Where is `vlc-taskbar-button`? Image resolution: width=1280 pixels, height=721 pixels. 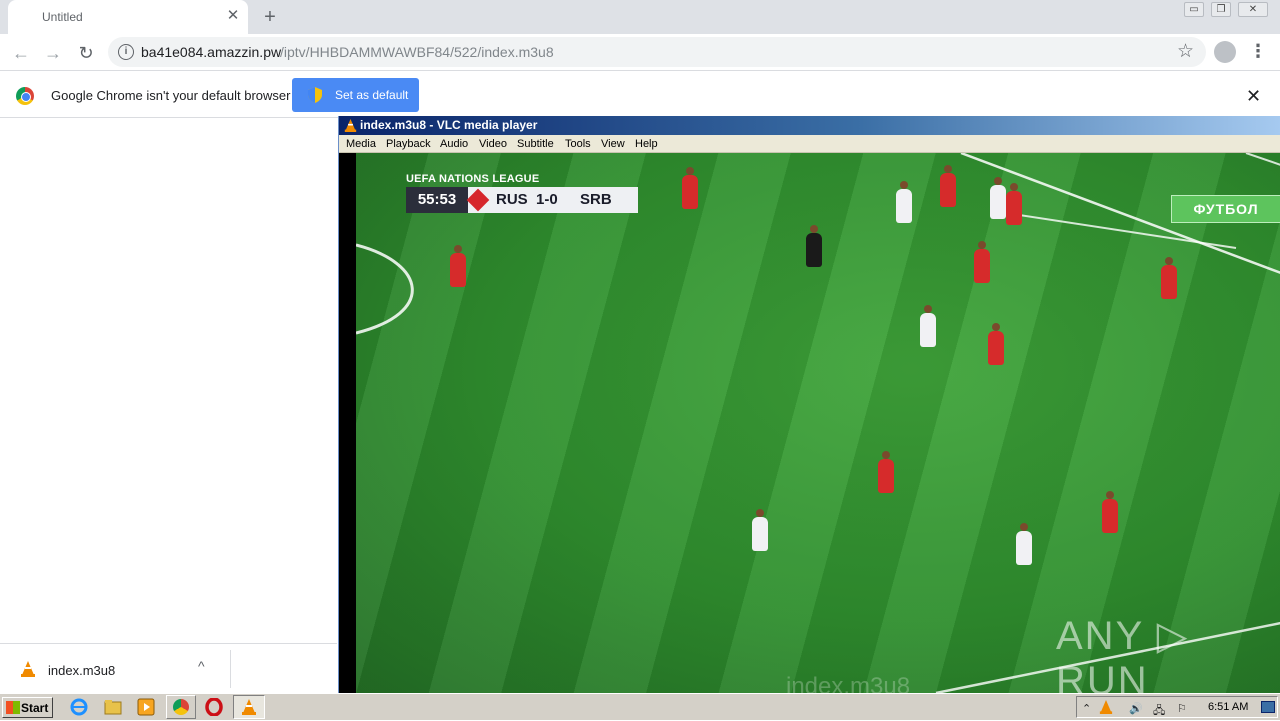
vlc-taskbar-button is located at coordinates (249, 707).